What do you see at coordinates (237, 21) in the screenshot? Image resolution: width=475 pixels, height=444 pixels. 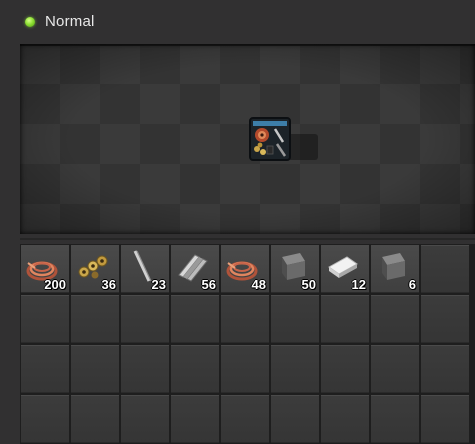 I see `window-header: Normal` at bounding box center [237, 21].